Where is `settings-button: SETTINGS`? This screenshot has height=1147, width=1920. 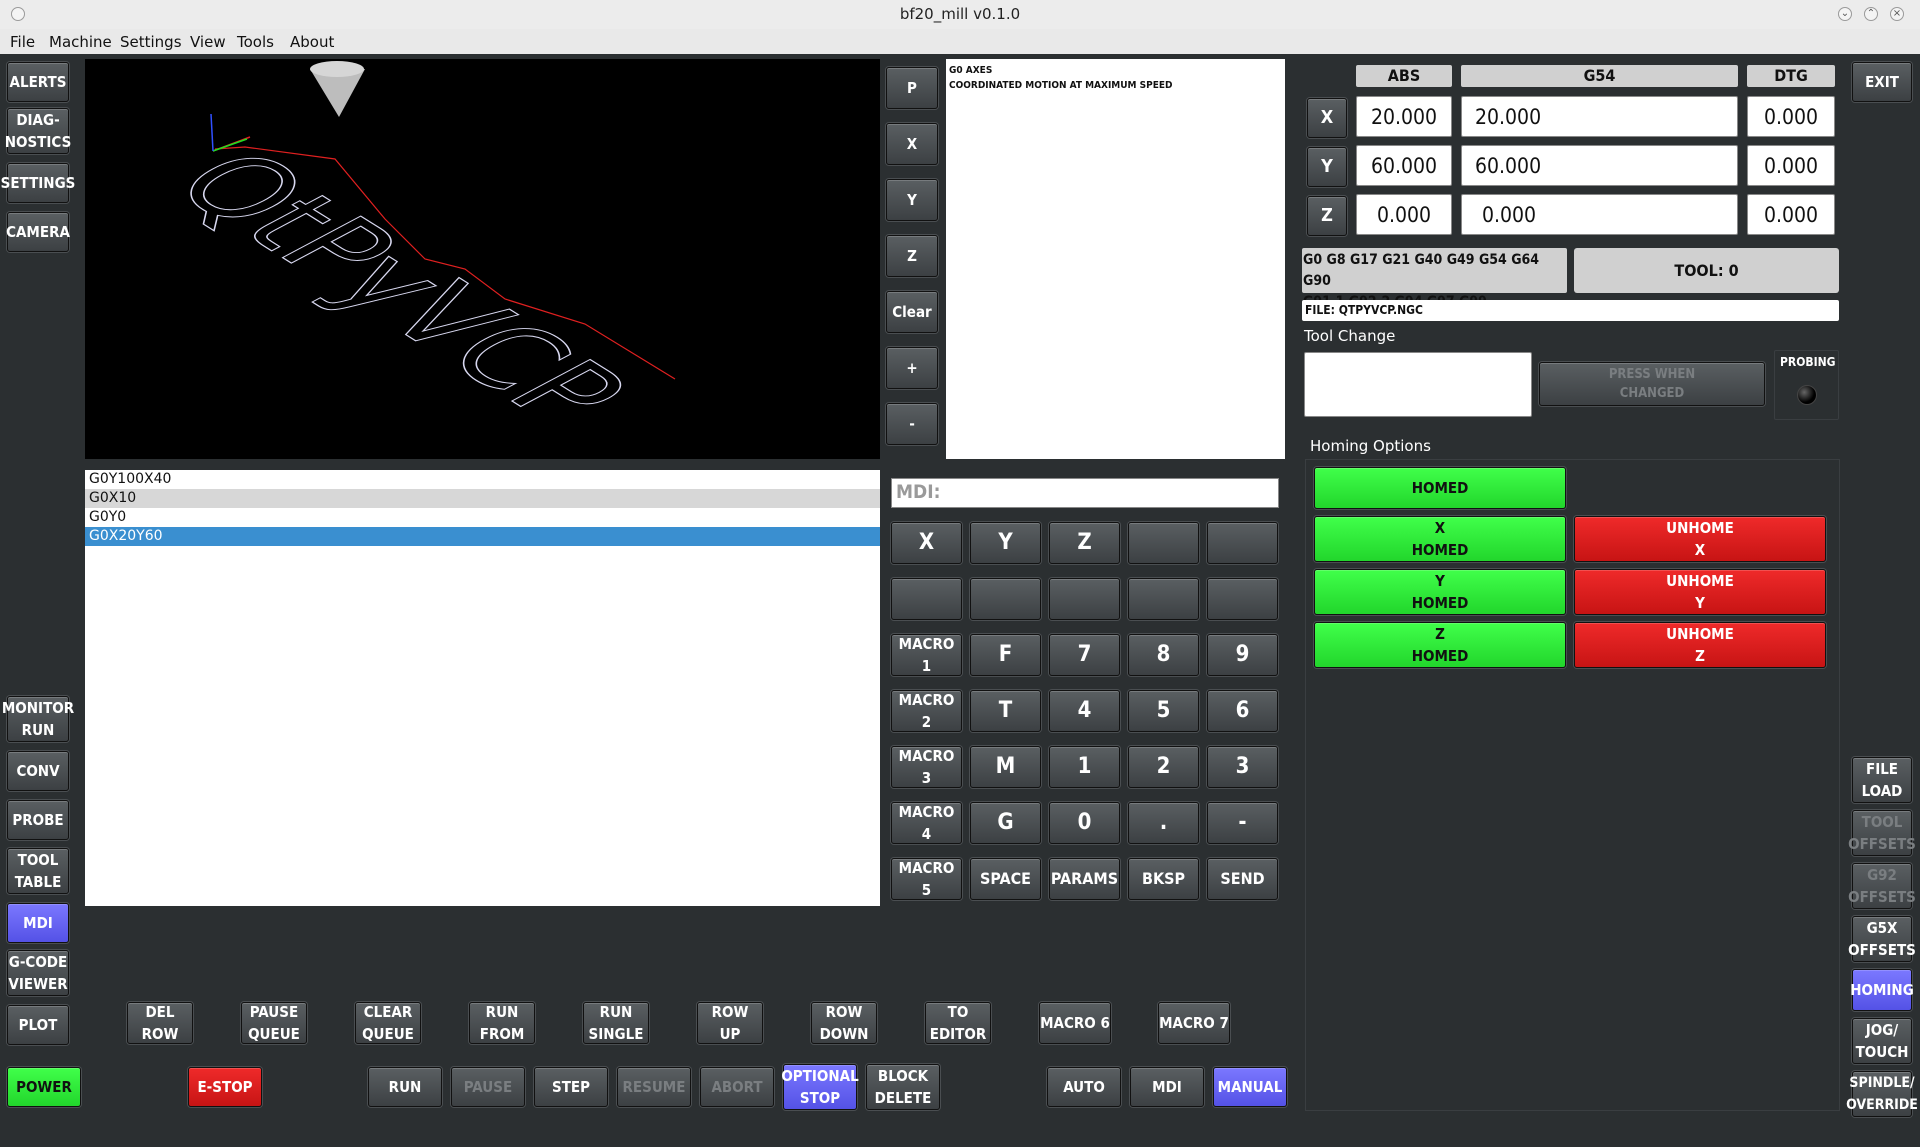
settings-button: SETTINGS is located at coordinates (38, 183).